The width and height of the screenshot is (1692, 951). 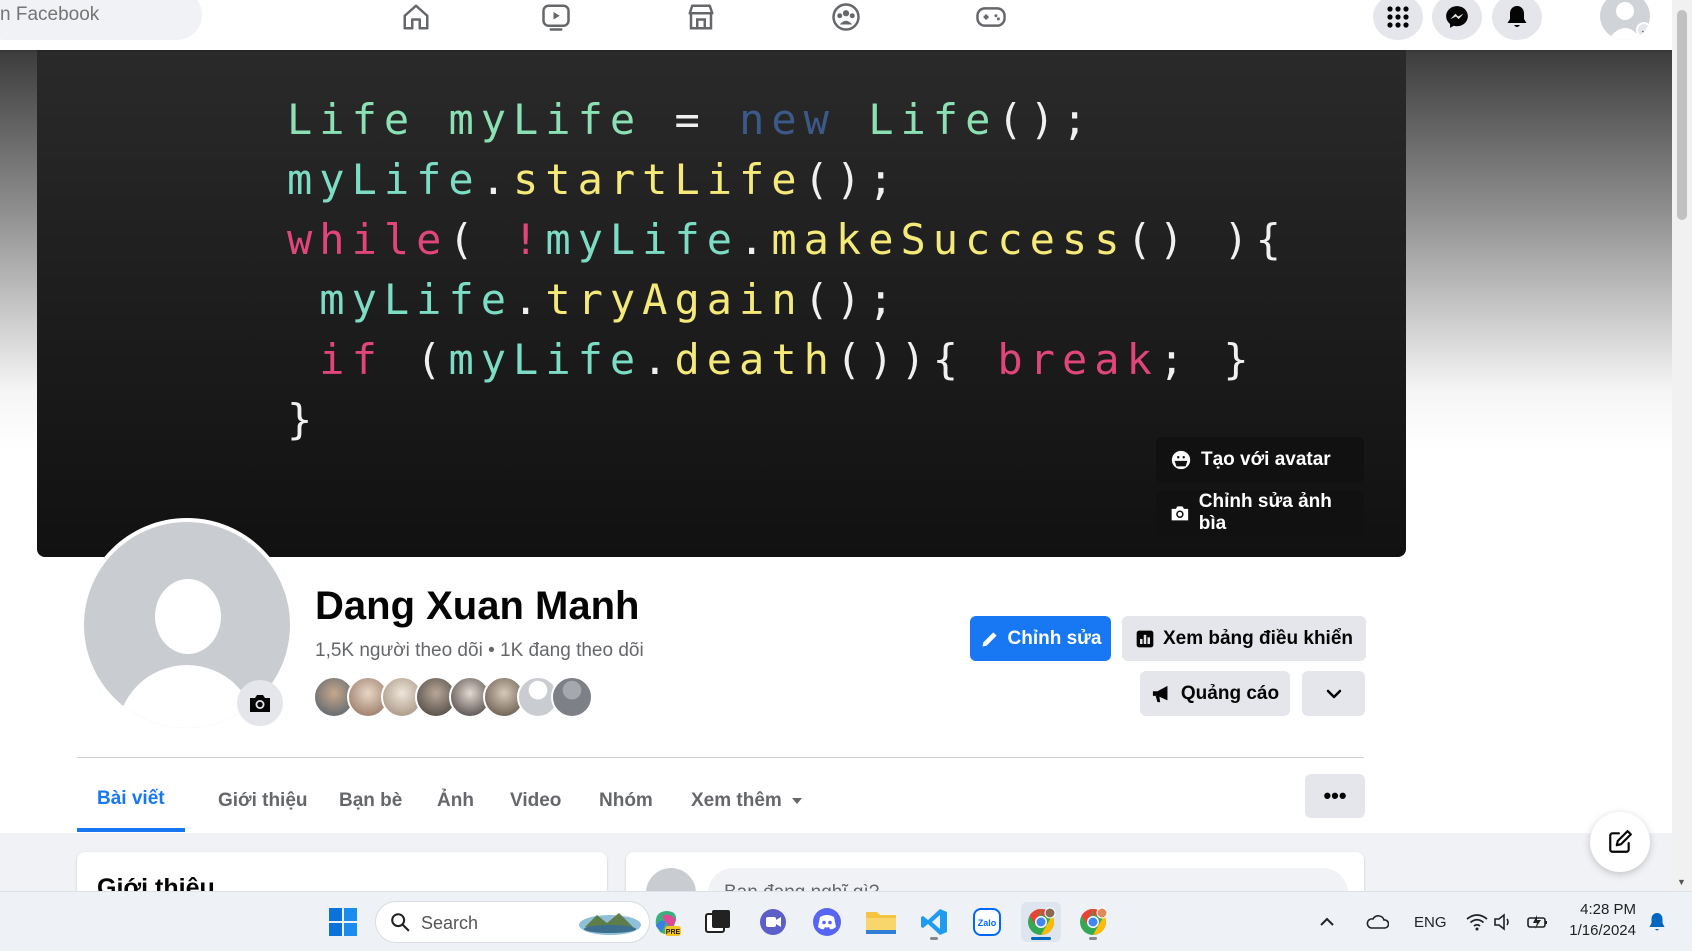 I want to click on ads-button: Quảng cáo, so click(x=1215, y=693).